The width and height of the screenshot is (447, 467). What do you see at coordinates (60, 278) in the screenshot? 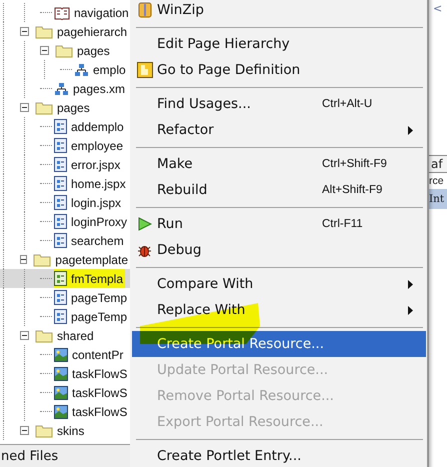
I see `template-icon` at bounding box center [60, 278].